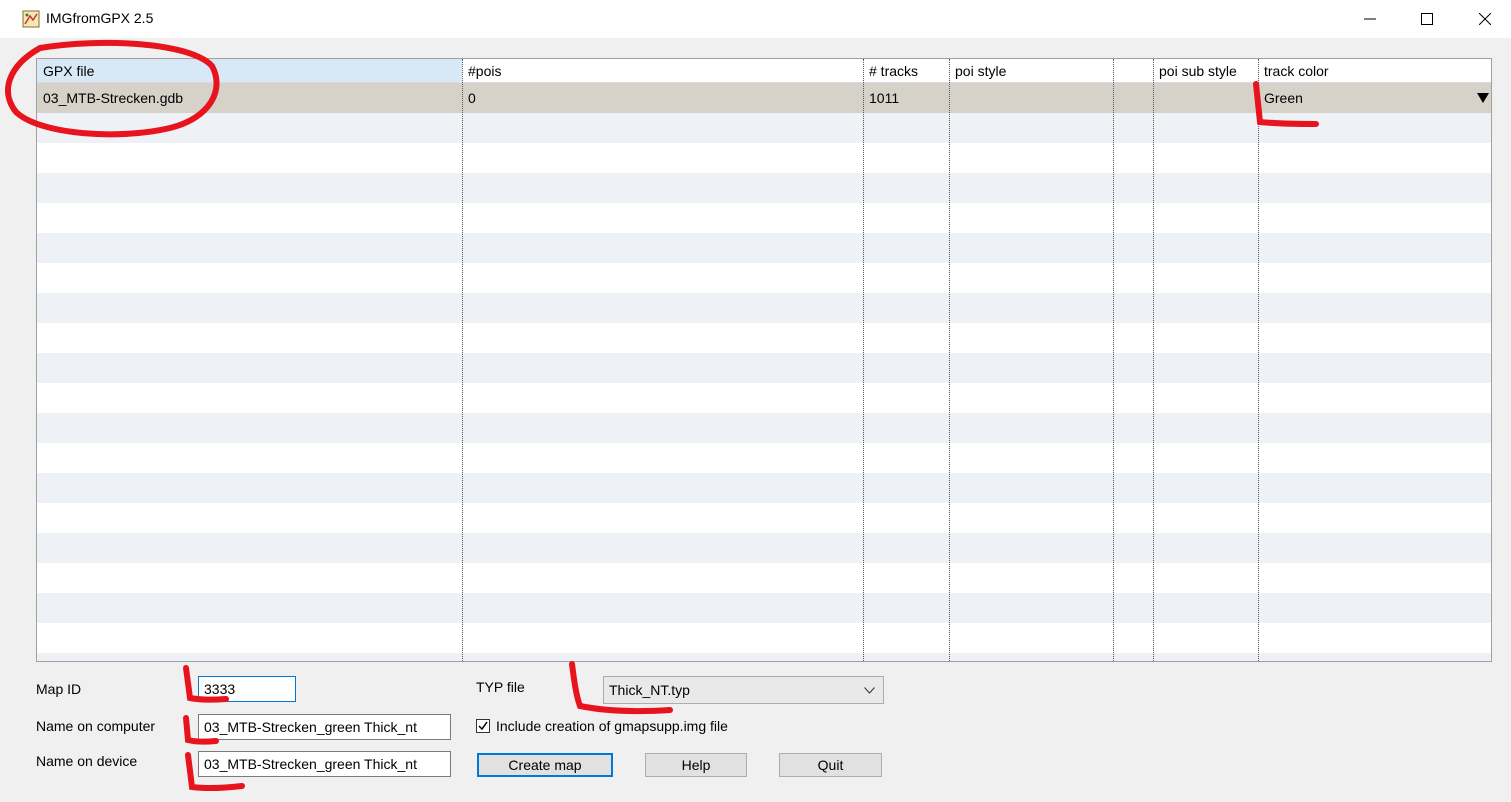  What do you see at coordinates (696, 765) in the screenshot?
I see `help-button: Help` at bounding box center [696, 765].